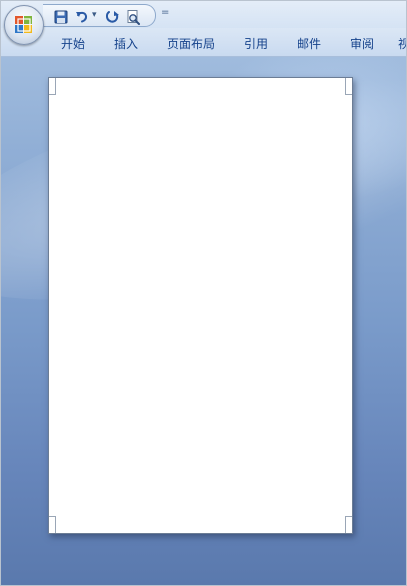 The width and height of the screenshot is (407, 586). What do you see at coordinates (126, 43) in the screenshot?
I see `tab-insert: 插入` at bounding box center [126, 43].